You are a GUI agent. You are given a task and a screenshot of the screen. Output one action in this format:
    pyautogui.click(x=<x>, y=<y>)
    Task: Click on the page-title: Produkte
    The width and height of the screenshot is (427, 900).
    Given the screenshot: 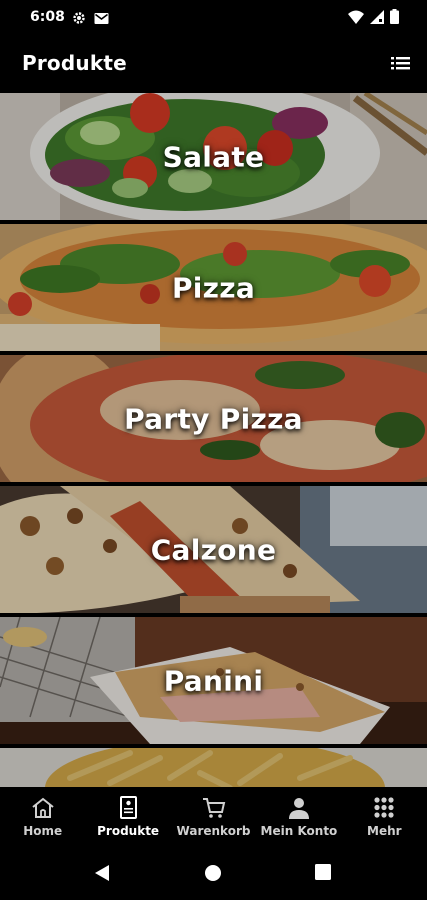 What is the action you would take?
    pyautogui.click(x=74, y=63)
    